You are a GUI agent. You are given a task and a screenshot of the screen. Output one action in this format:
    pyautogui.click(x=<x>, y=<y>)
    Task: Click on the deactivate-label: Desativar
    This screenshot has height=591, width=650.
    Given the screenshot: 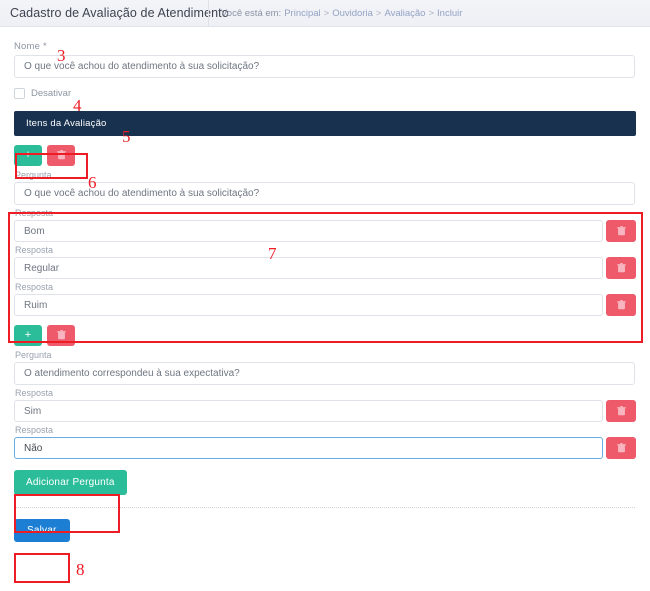 What is the action you would take?
    pyautogui.click(x=51, y=93)
    